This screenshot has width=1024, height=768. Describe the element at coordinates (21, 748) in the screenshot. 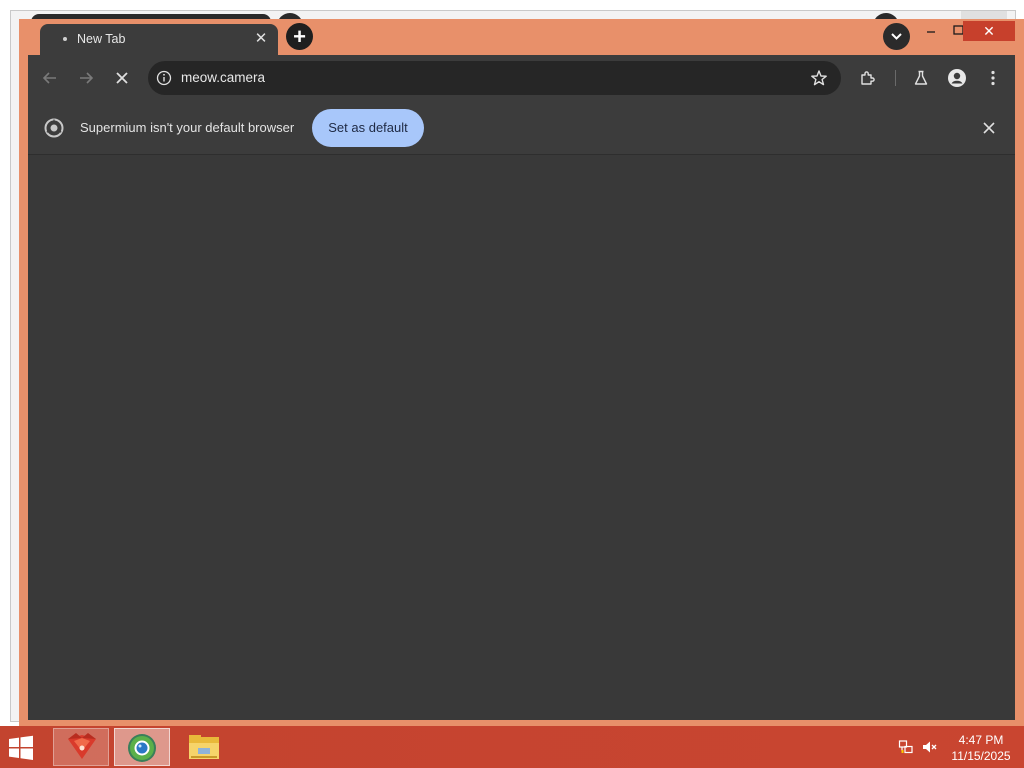

I see `windows-start-icon` at that location.